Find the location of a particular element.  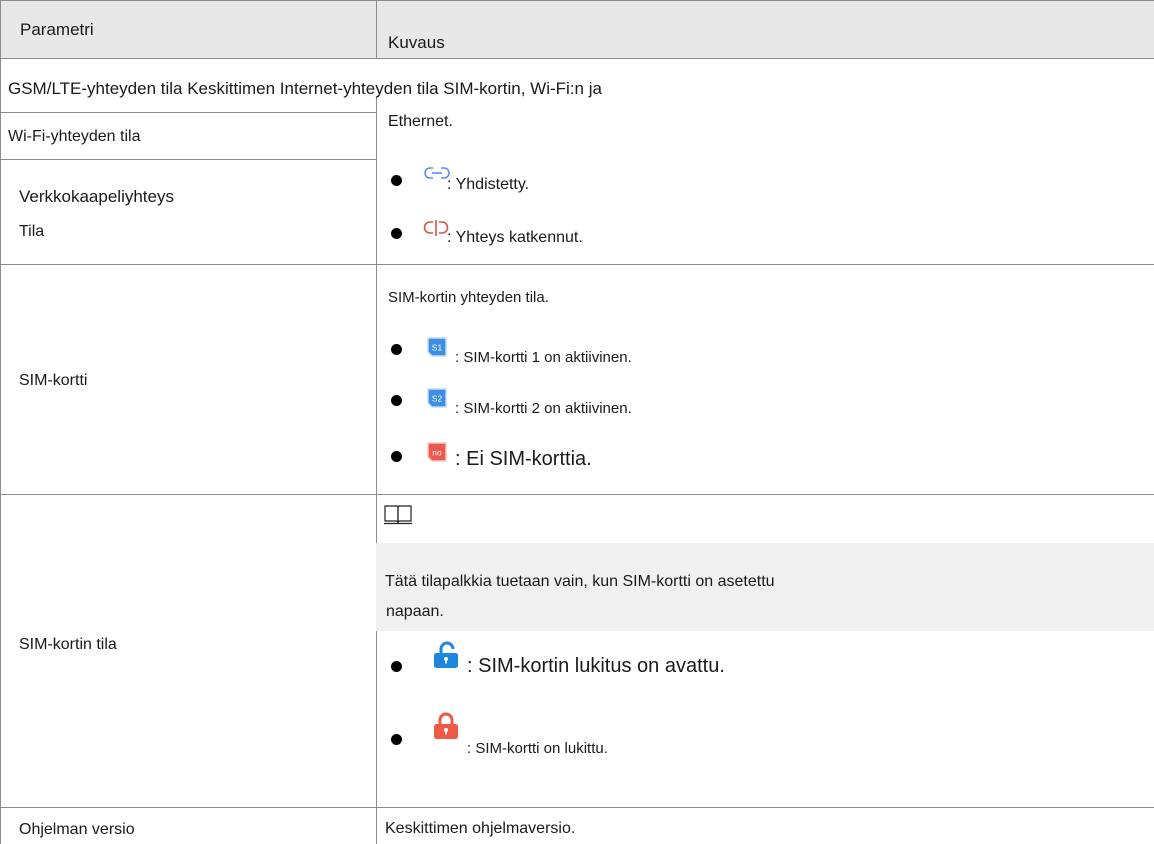

svg-text: no is located at coordinates (437, 453).